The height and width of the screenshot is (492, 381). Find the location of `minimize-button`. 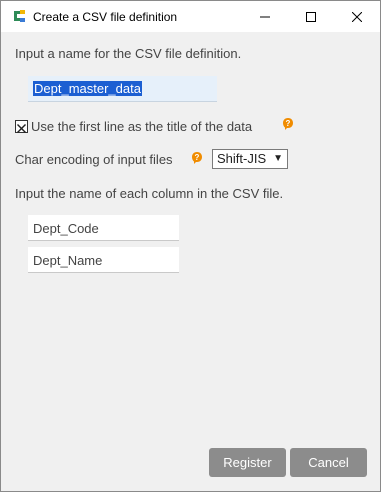

minimize-button is located at coordinates (265, 16).